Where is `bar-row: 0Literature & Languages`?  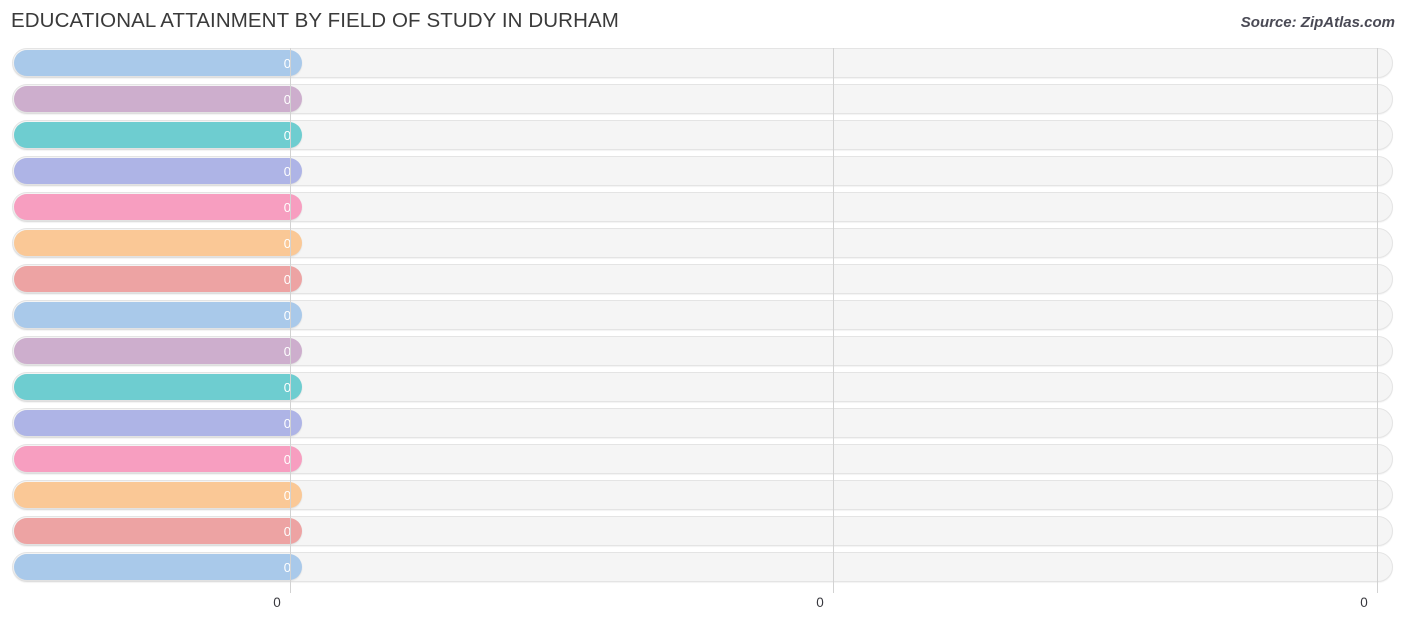
bar-row: 0Literature & Languages is located at coordinates (703, 423).